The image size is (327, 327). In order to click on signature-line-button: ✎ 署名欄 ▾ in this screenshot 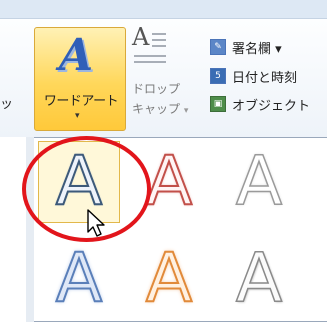, I will do `click(246, 47)`.